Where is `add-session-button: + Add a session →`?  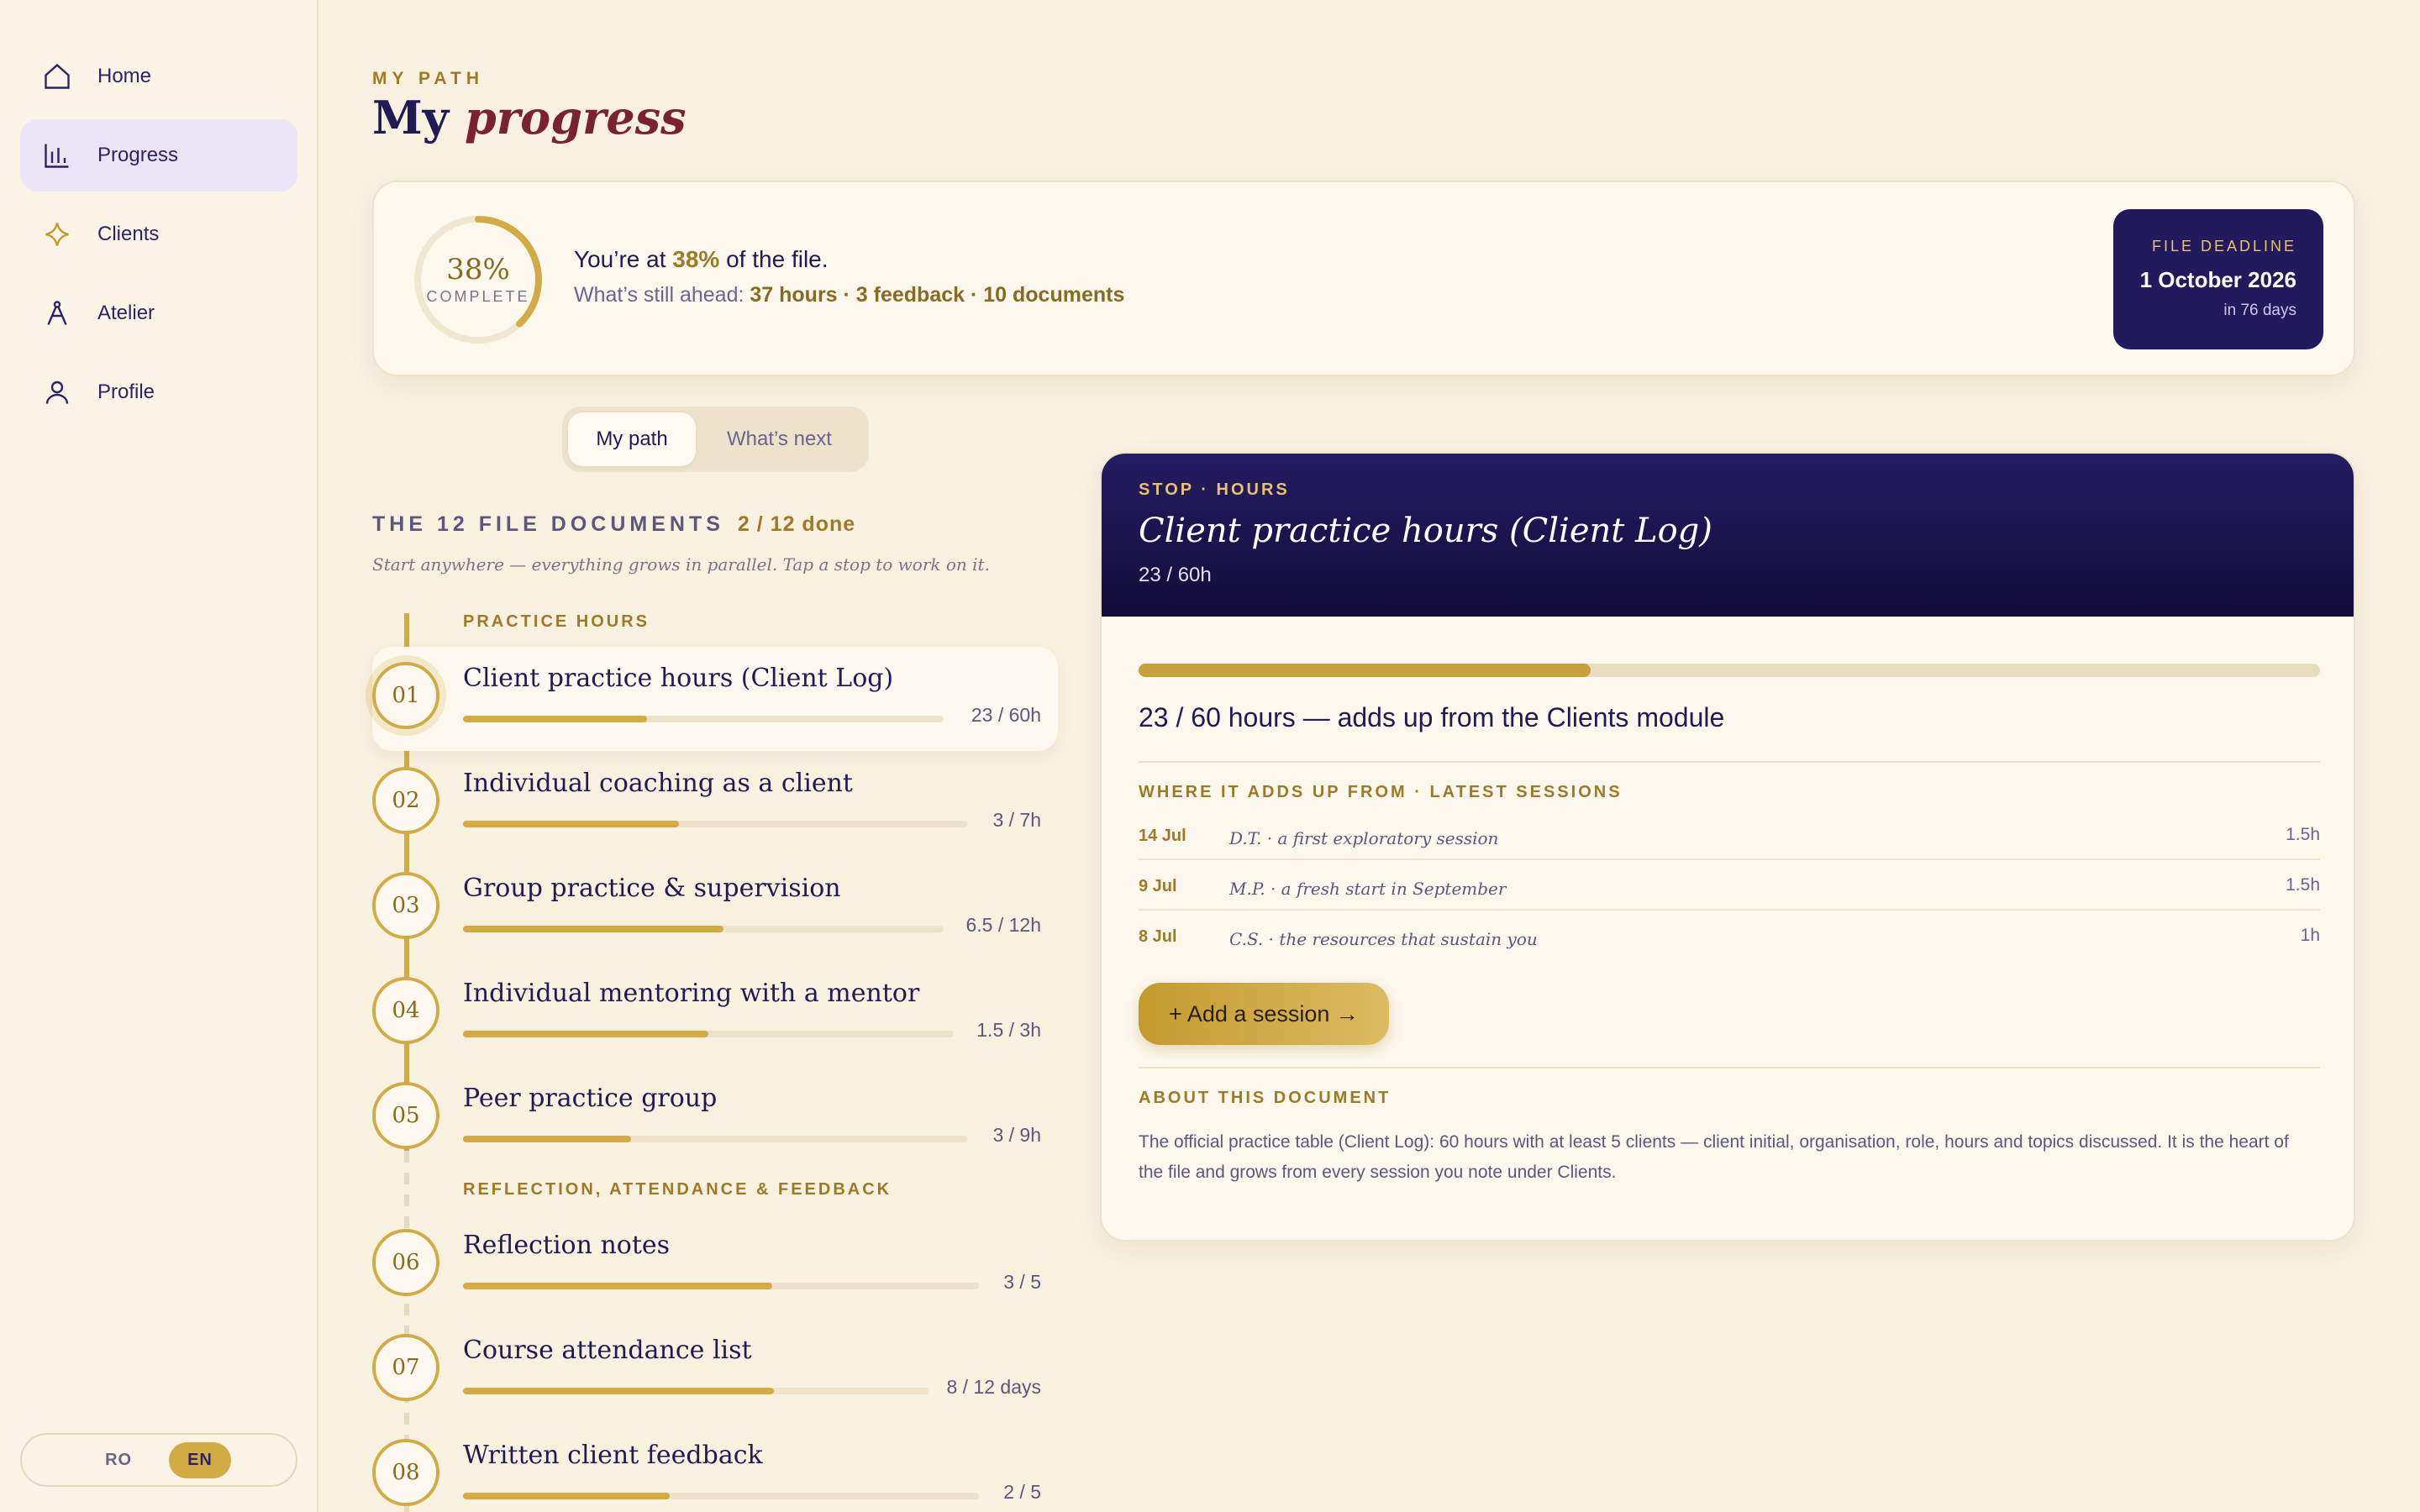 add-session-button: + Add a session → is located at coordinates (1264, 1014).